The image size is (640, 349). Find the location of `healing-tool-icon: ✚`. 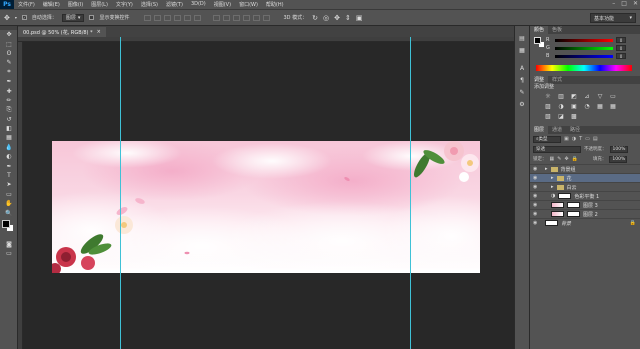

healing-tool-icon: ✚ is located at coordinates (9, 90).